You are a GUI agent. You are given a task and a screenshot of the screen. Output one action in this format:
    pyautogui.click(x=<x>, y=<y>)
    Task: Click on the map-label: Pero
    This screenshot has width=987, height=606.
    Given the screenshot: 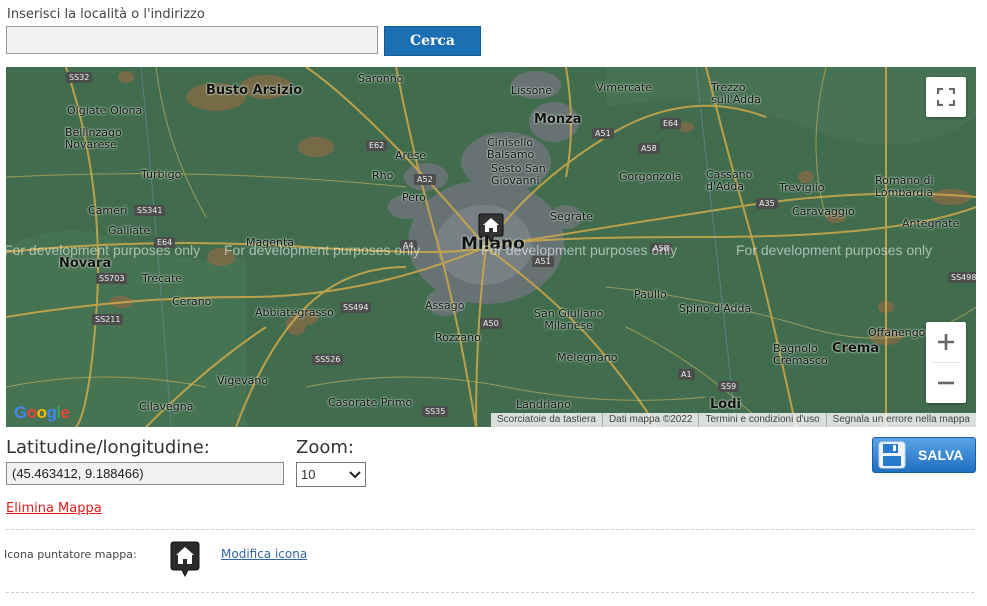 What is the action you would take?
    pyautogui.click(x=414, y=197)
    